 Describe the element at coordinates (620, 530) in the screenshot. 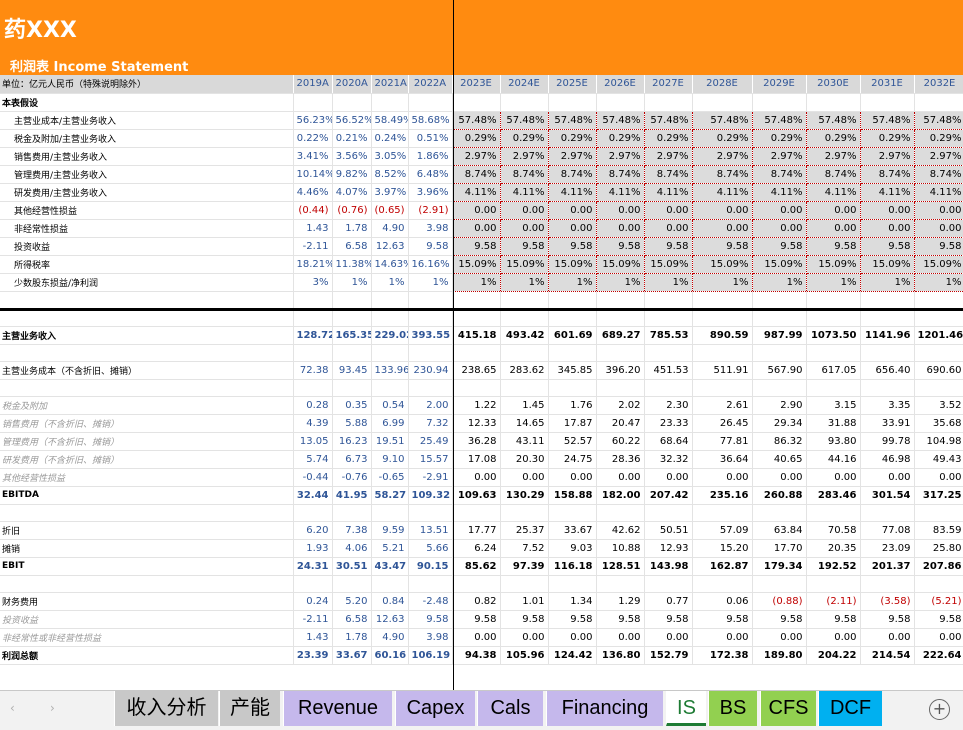

I see `data-cell: 42.62` at that location.